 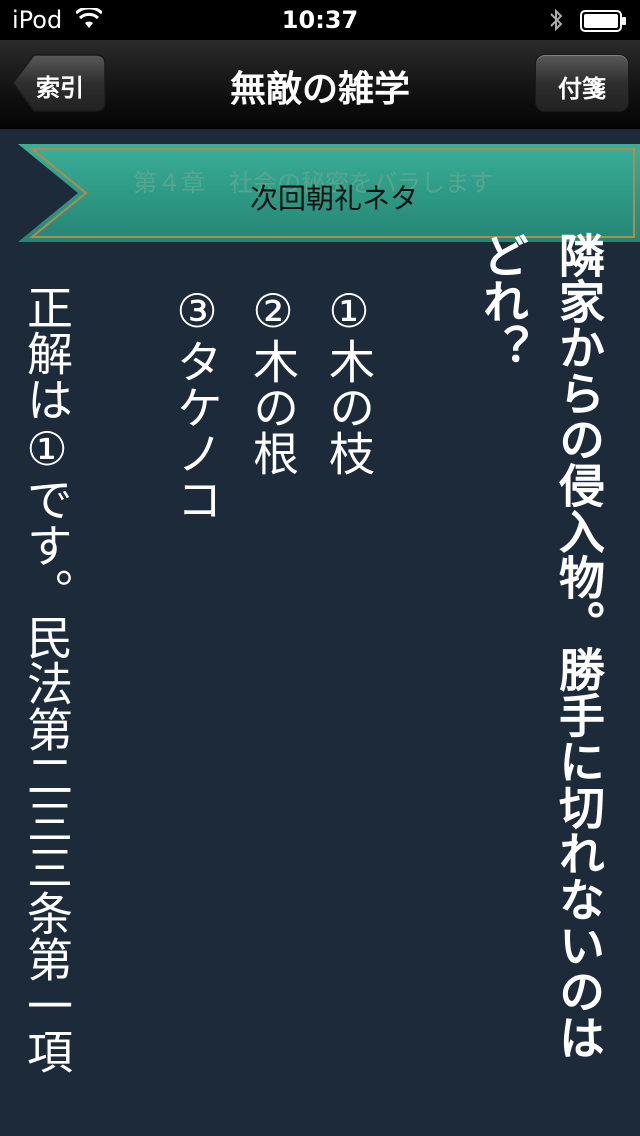 I want to click on battery-icon, so click(x=603, y=21).